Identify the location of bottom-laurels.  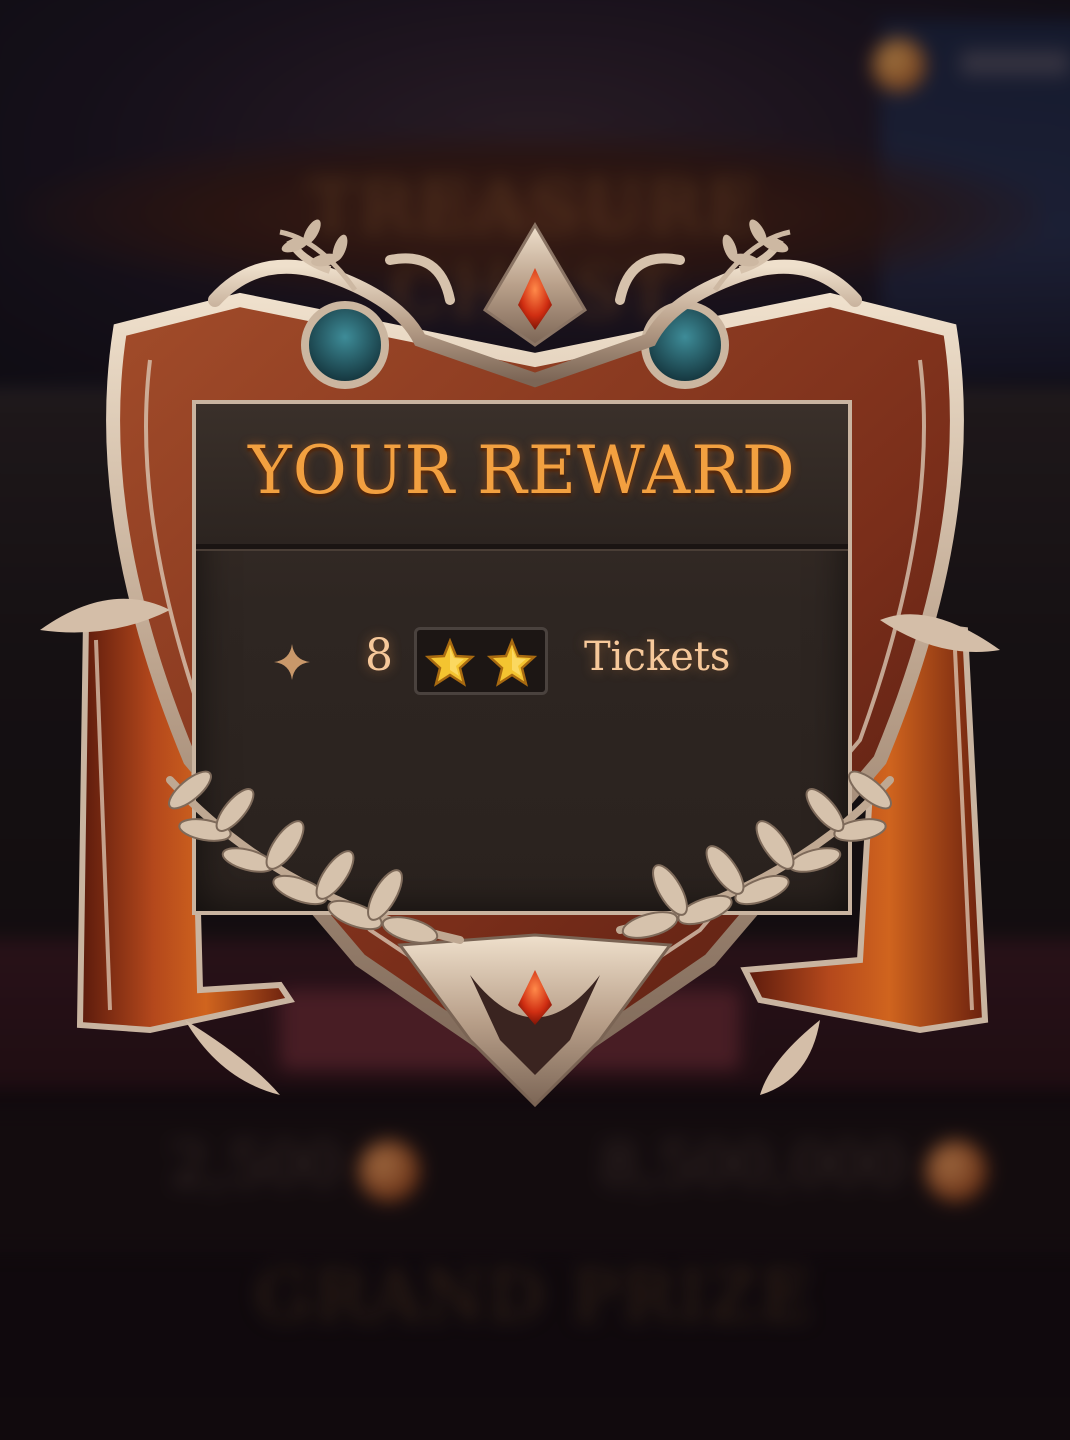
(530, 857).